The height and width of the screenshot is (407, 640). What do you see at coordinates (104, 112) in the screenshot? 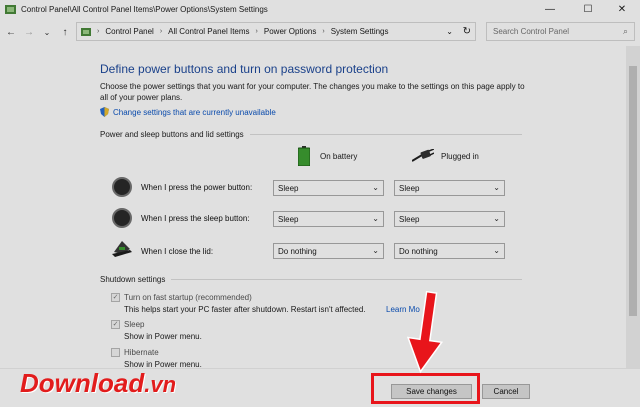
I see `shield-icon` at bounding box center [104, 112].